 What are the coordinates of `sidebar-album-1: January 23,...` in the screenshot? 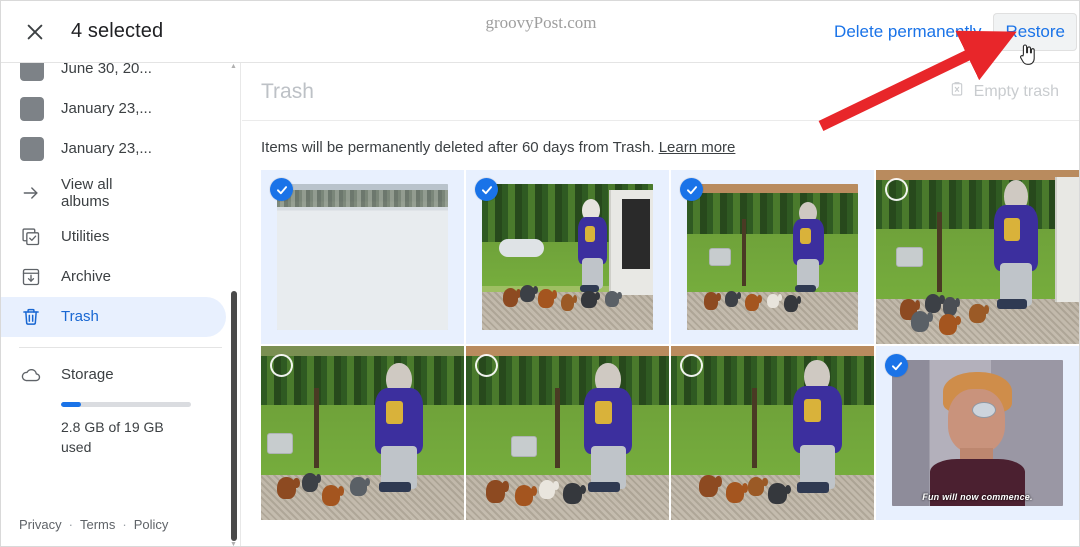 It's located at (113, 109).